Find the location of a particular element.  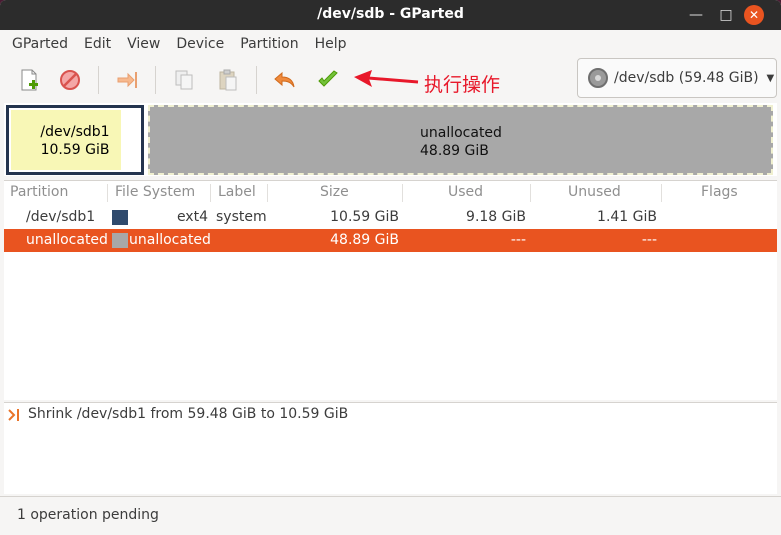

disk-graph-unallocated: unallocated 48.89 GiB is located at coordinates (460, 140).